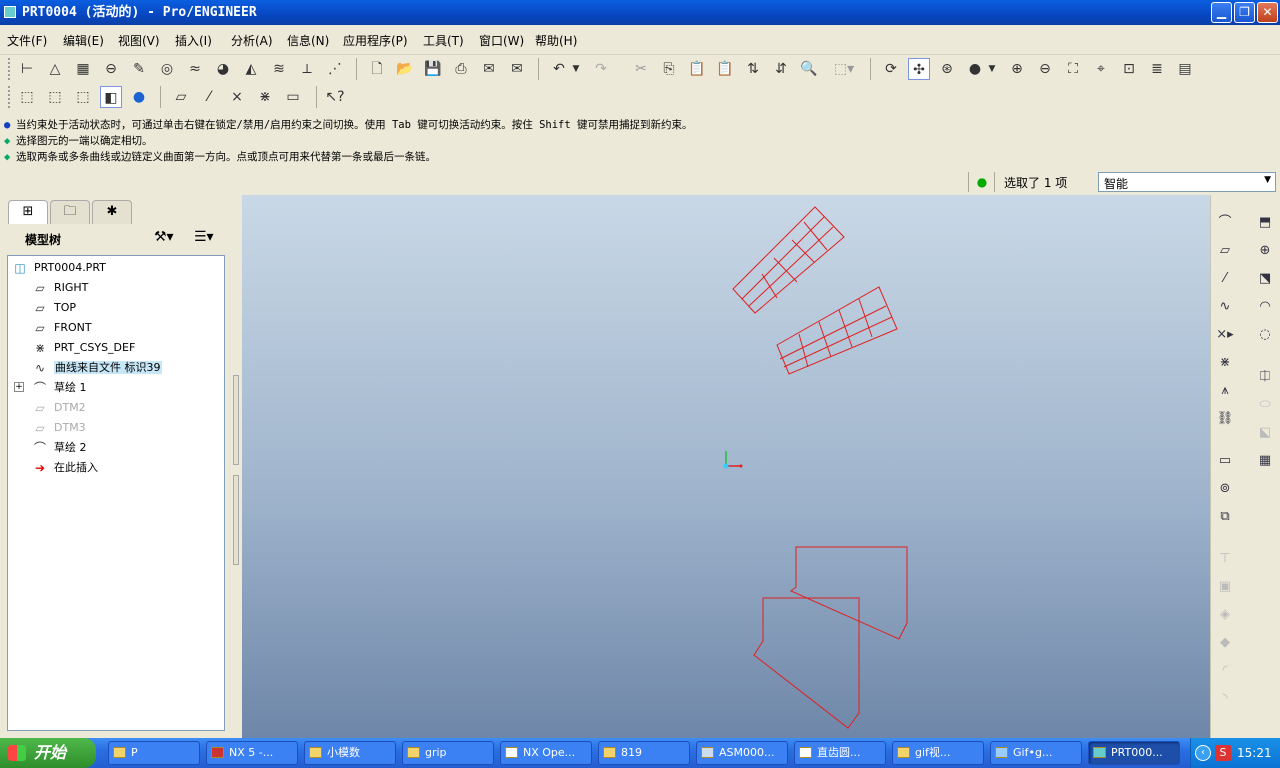 The width and height of the screenshot is (1280, 768). I want to click on orient-mode-icon: ⊛, so click(947, 69).